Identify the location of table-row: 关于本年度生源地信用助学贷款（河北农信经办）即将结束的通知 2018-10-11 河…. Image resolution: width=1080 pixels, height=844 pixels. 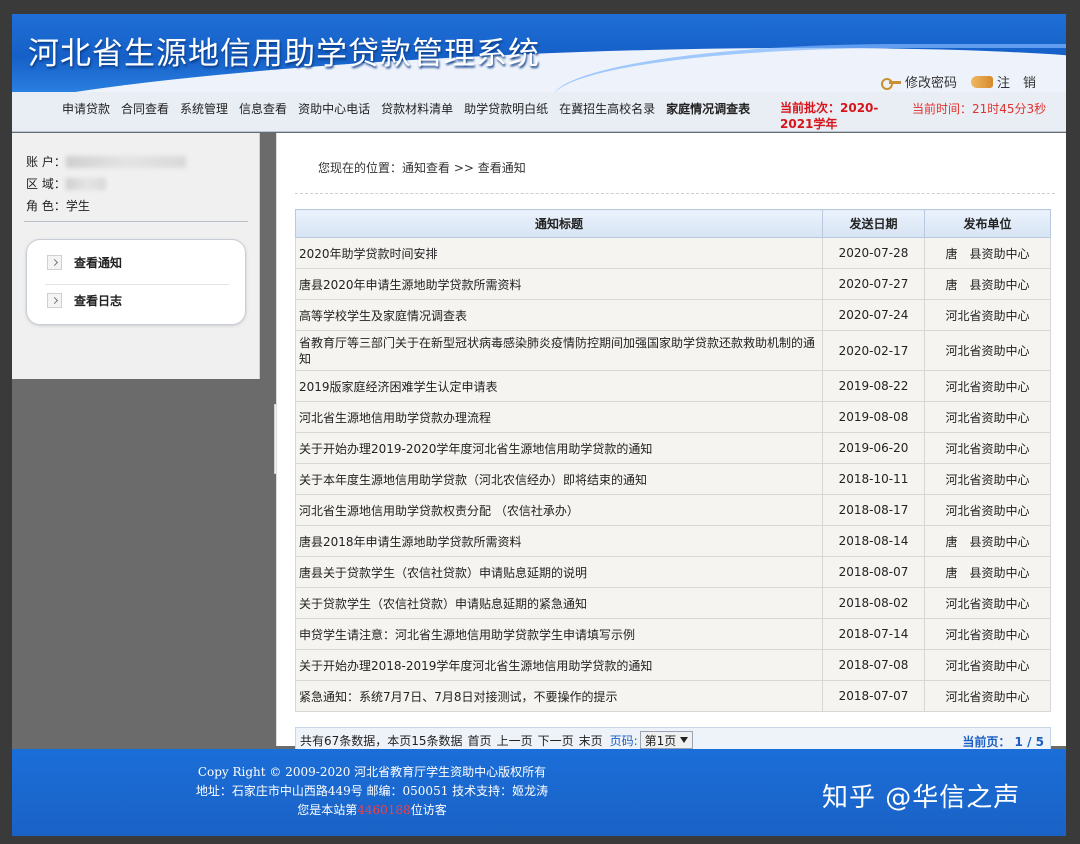
(673, 479).